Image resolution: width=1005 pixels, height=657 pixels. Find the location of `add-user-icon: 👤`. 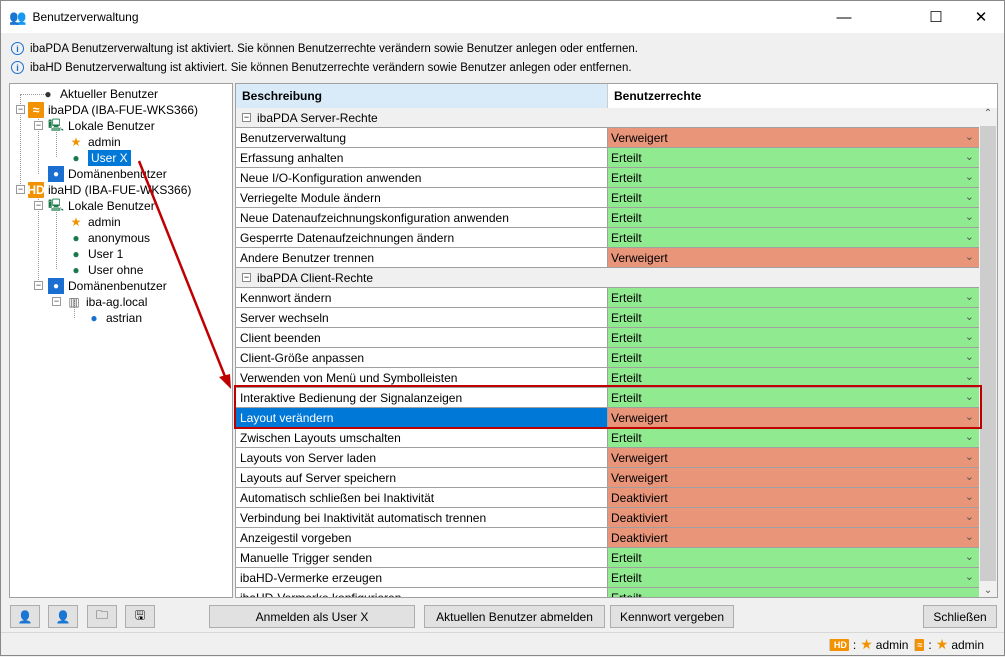

add-user-icon: 👤 is located at coordinates (25, 616).